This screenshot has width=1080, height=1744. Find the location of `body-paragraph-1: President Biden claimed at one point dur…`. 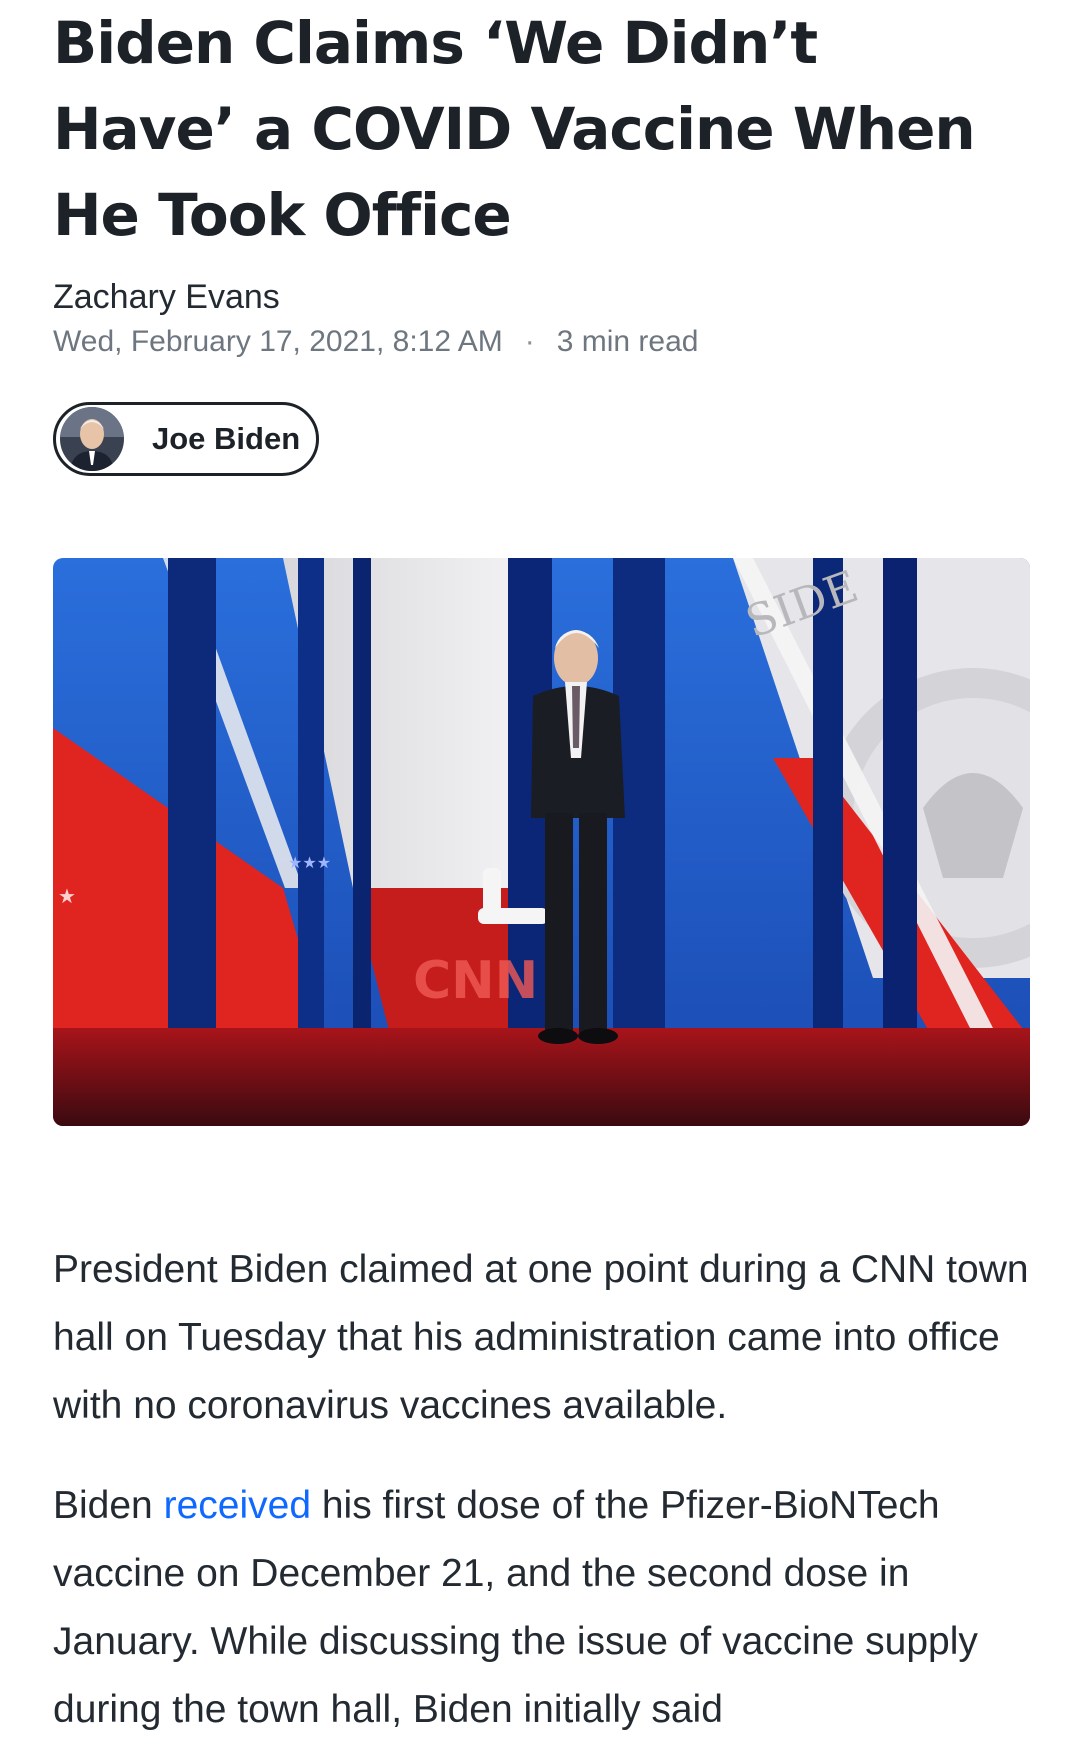

body-paragraph-1: President Biden claimed at one point dur… is located at coordinates (541, 1337).